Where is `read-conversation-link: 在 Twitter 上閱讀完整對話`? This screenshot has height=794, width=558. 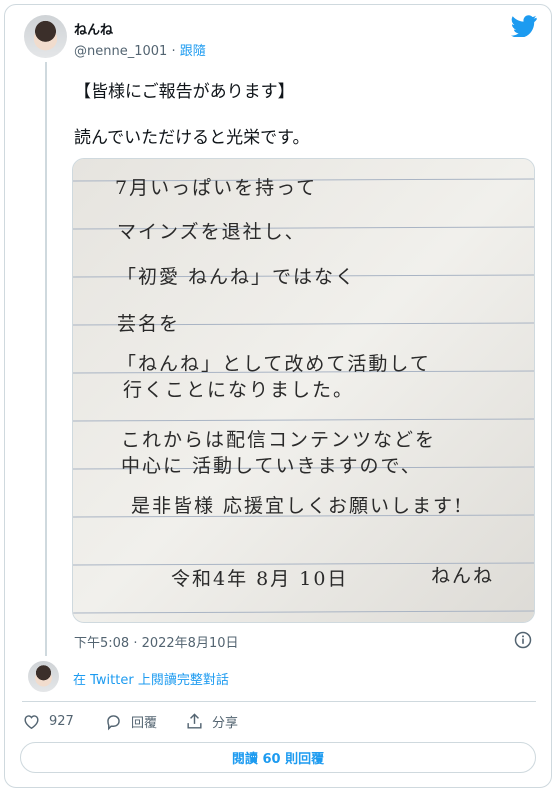
read-conversation-link: 在 Twitter 上閱讀完整對話 is located at coordinates (151, 678).